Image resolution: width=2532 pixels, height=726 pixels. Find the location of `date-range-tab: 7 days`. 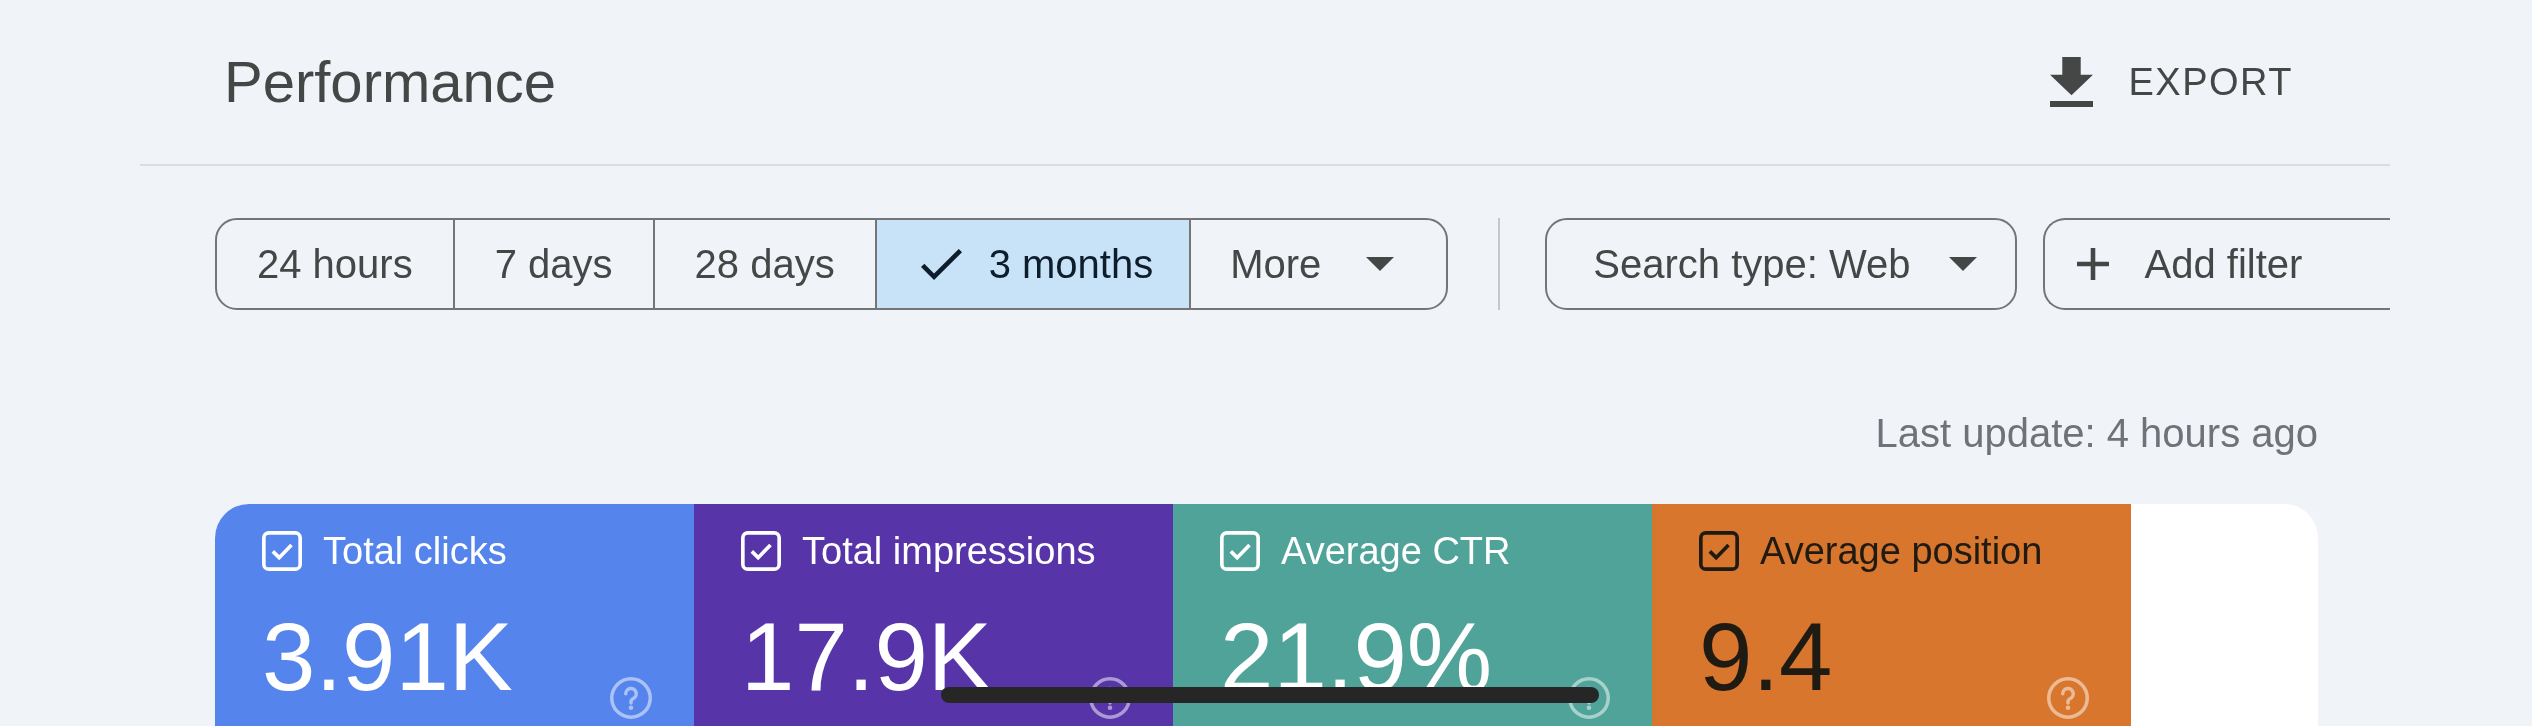

date-range-tab: 7 days is located at coordinates (552, 264).